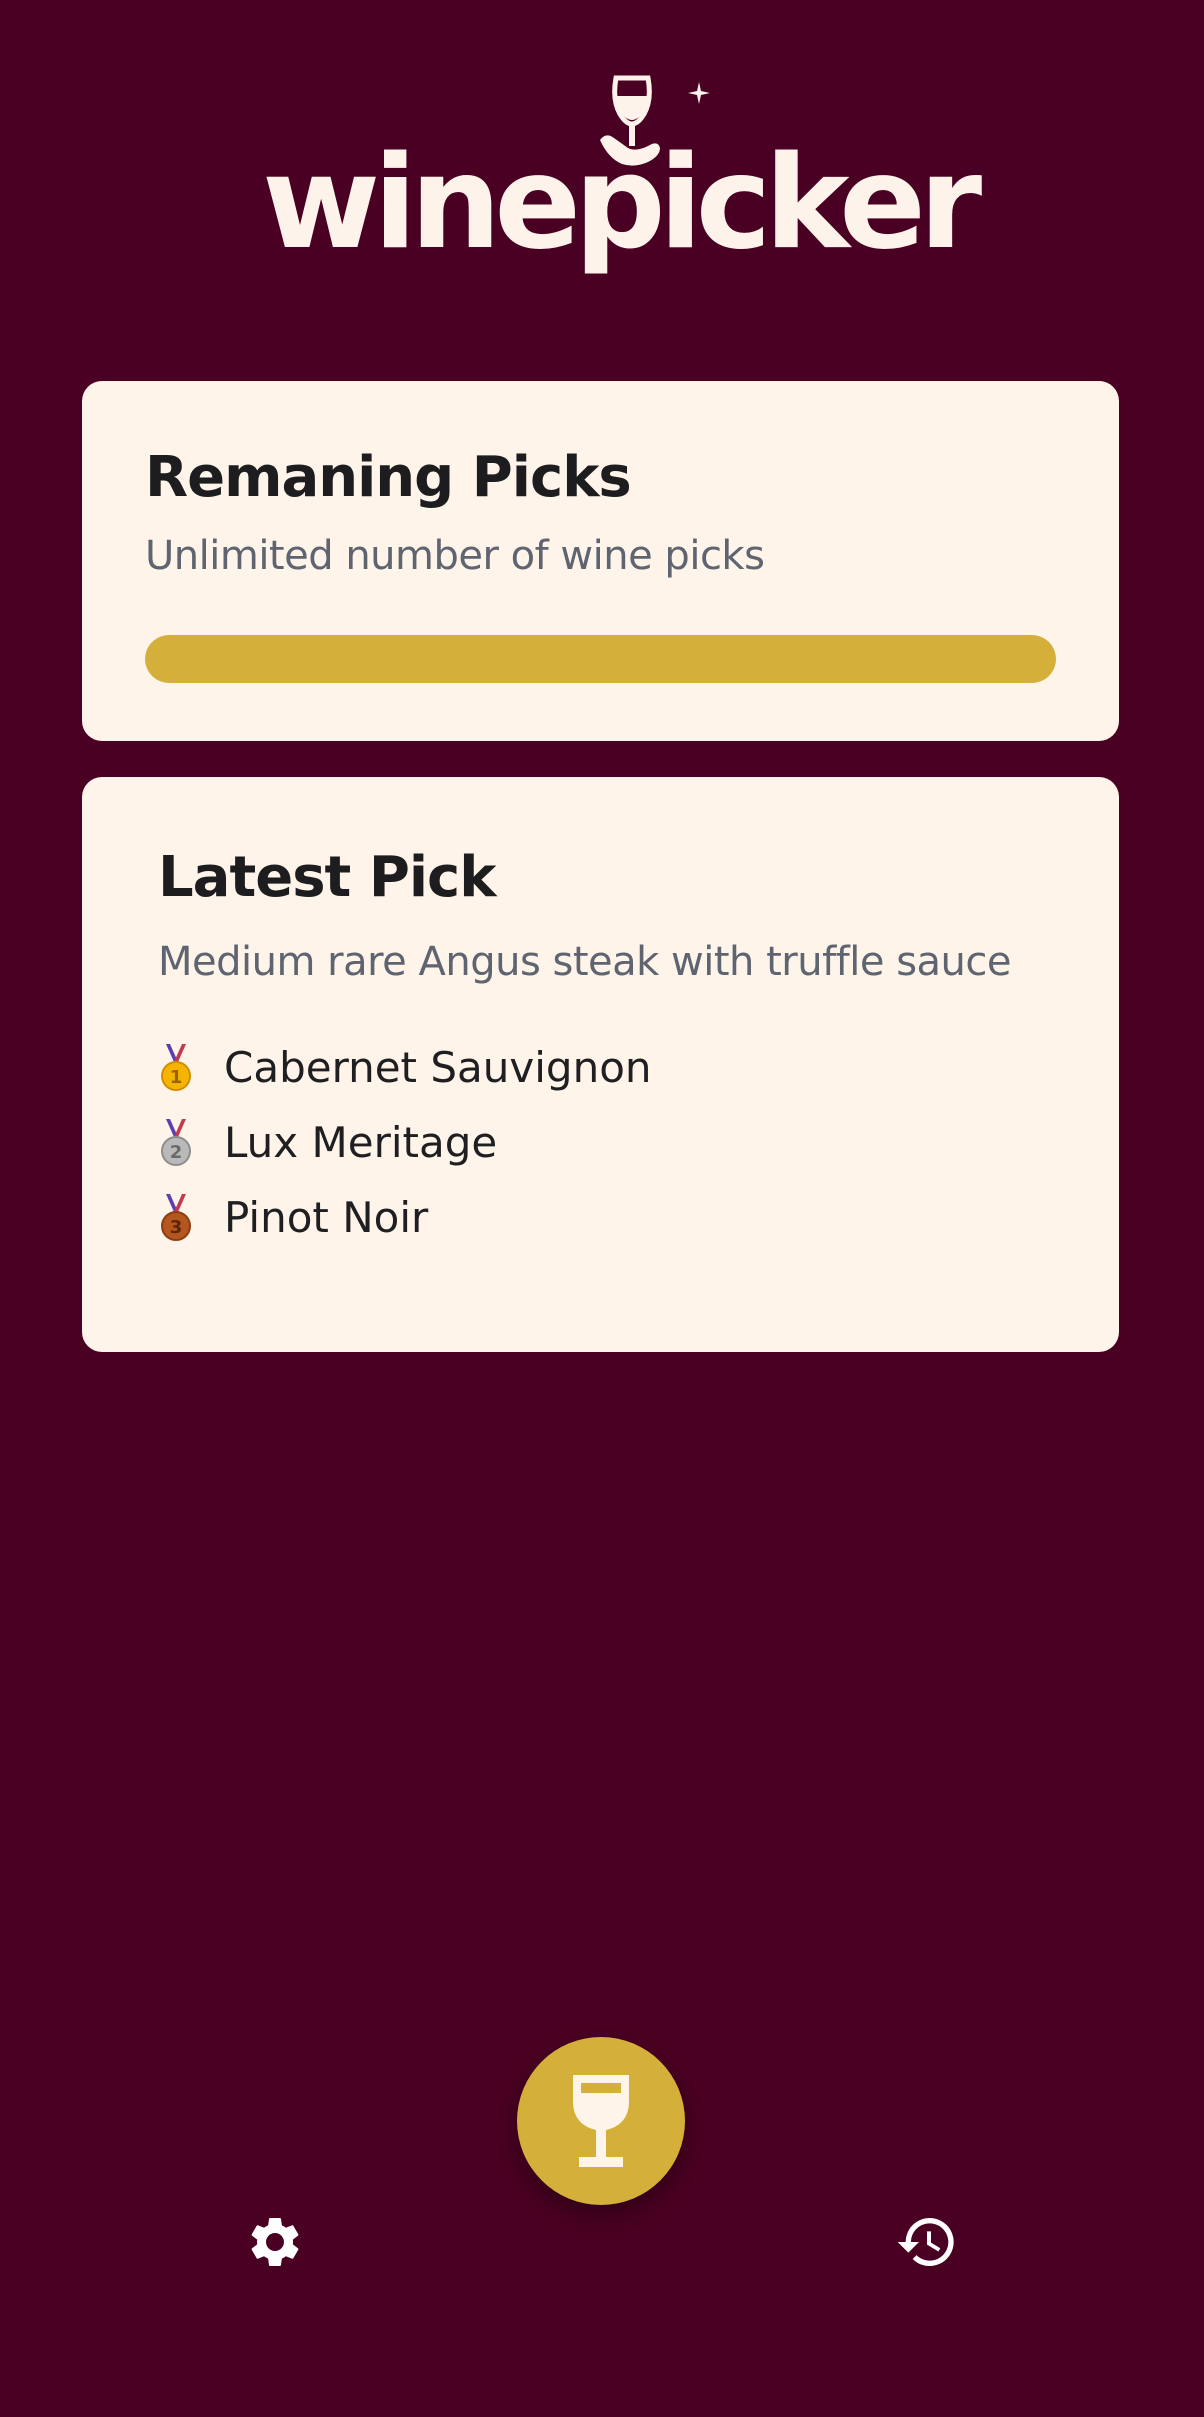 The width and height of the screenshot is (1204, 2417). What do you see at coordinates (176, 1227) in the screenshot?
I see `svg-text: 3` at bounding box center [176, 1227].